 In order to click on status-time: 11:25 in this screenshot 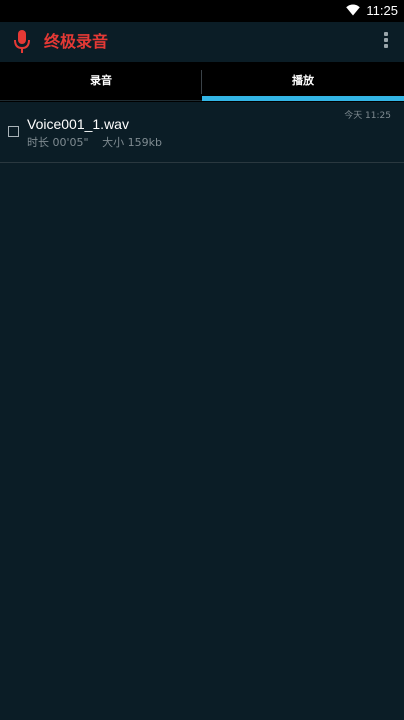, I will do `click(382, 10)`.